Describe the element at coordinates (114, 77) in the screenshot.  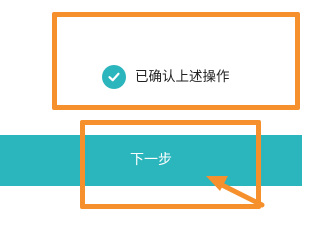
I see `check-circle-icon` at that location.